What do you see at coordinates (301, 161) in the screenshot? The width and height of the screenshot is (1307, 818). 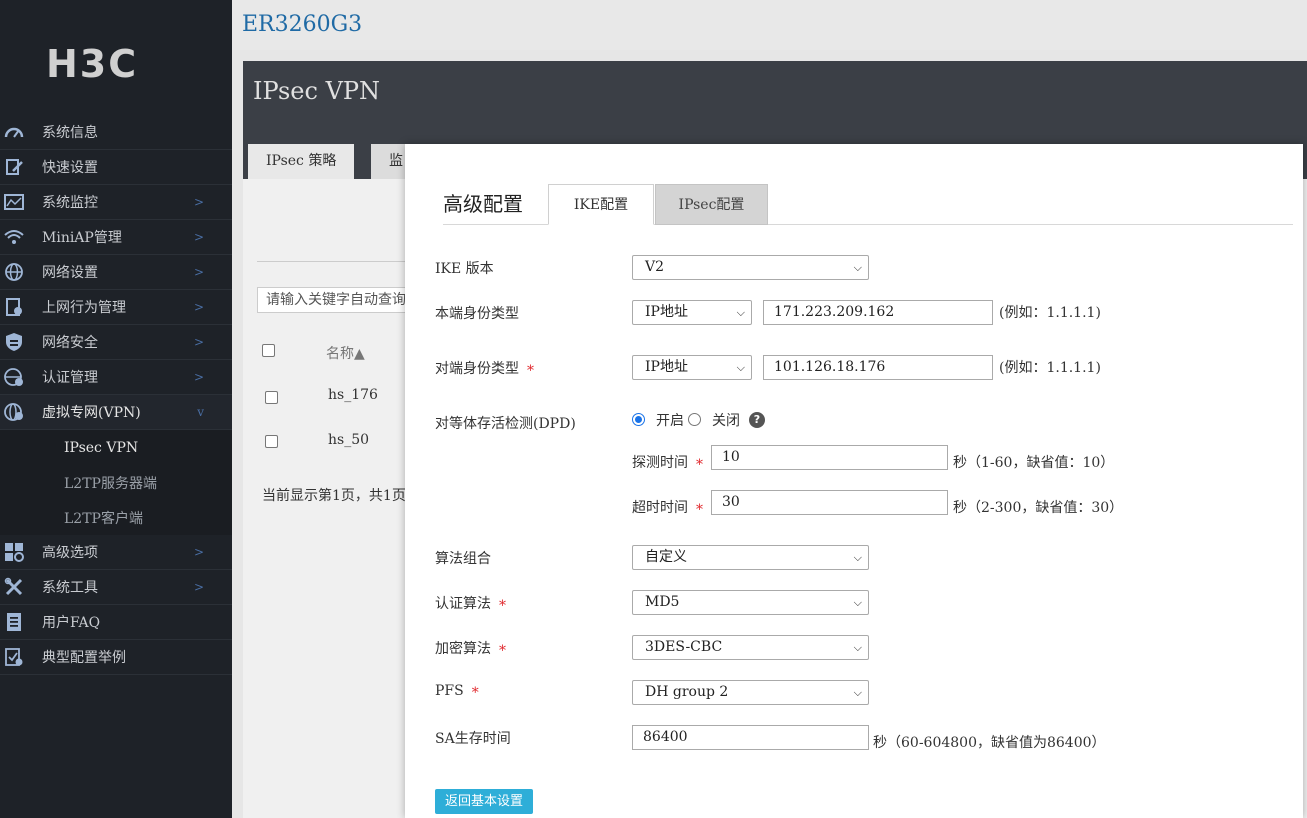 I see `tab-ipsec-policy: IPsec 策略` at bounding box center [301, 161].